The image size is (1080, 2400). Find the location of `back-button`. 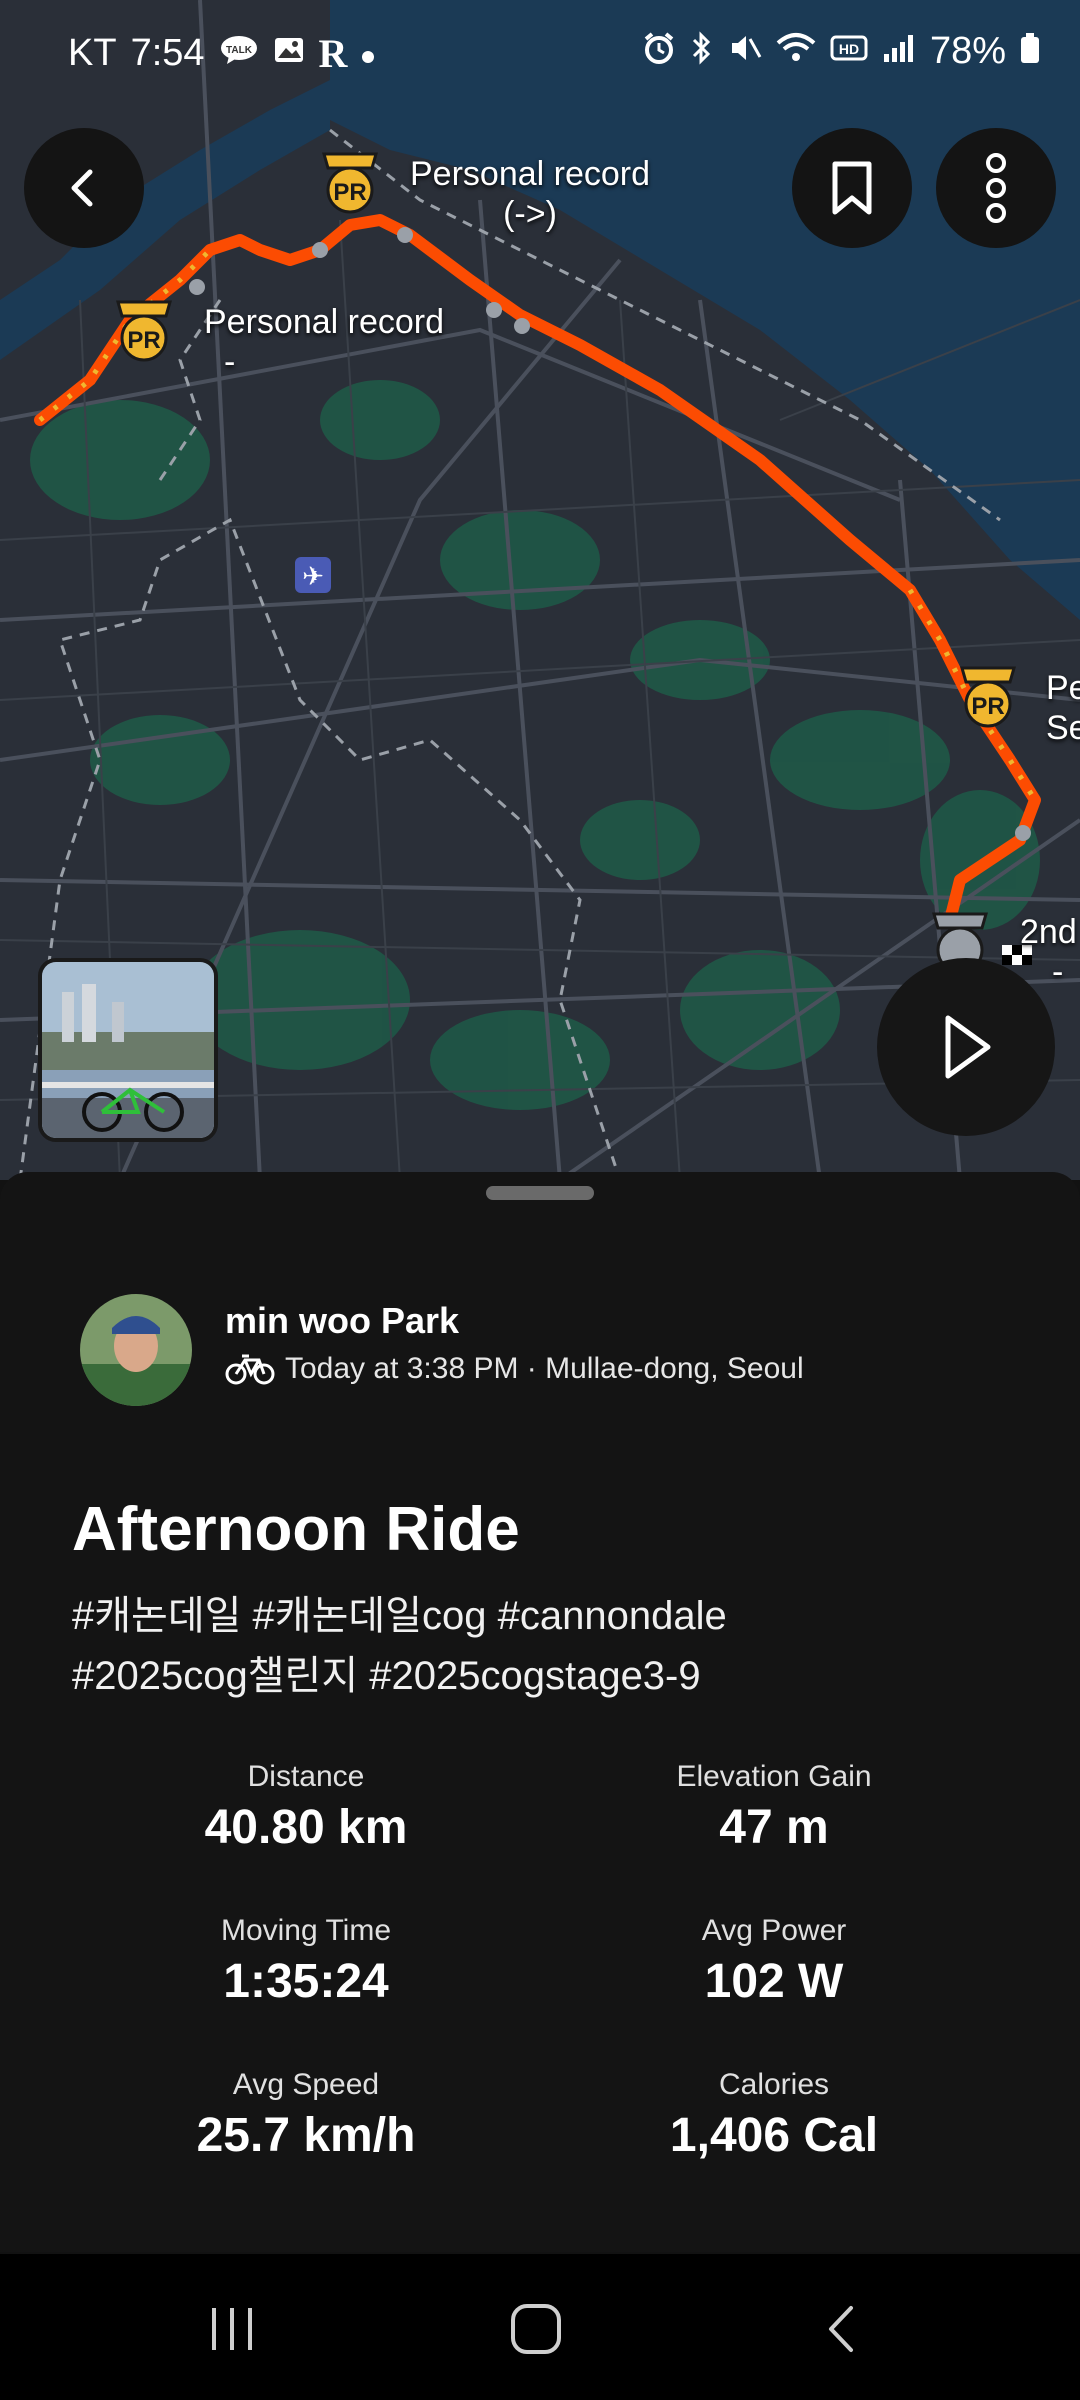

back-button is located at coordinates (84, 188).